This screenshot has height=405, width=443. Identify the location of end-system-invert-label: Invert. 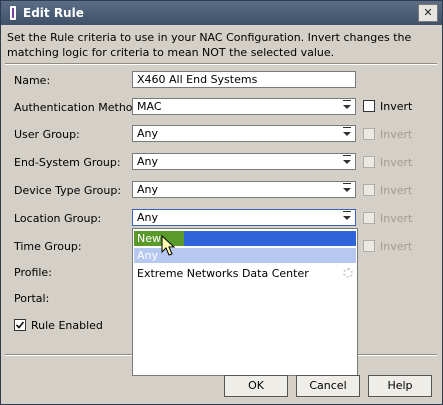
(396, 162).